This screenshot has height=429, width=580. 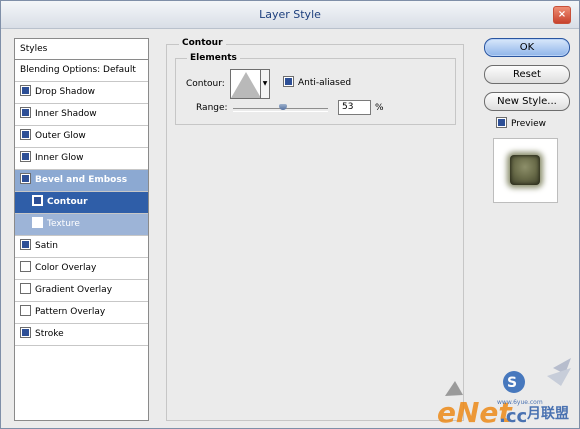 I want to click on styles-header: Styles, so click(x=81, y=49).